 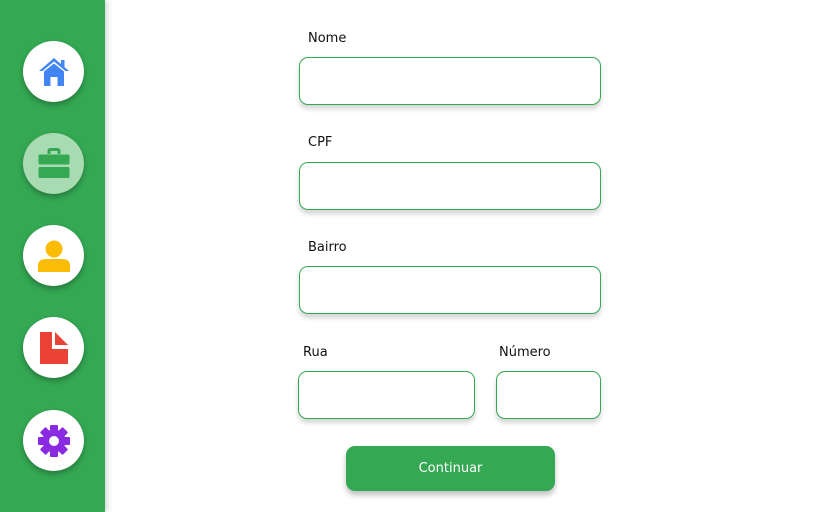 I want to click on nav-profile-button, so click(x=53, y=255).